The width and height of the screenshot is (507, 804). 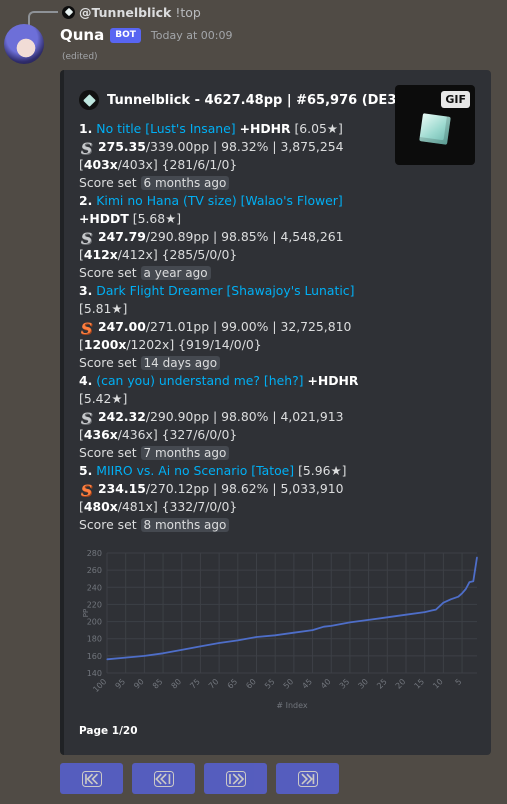 I want to click on embed-thumbnail: GIF, so click(x=435, y=125).